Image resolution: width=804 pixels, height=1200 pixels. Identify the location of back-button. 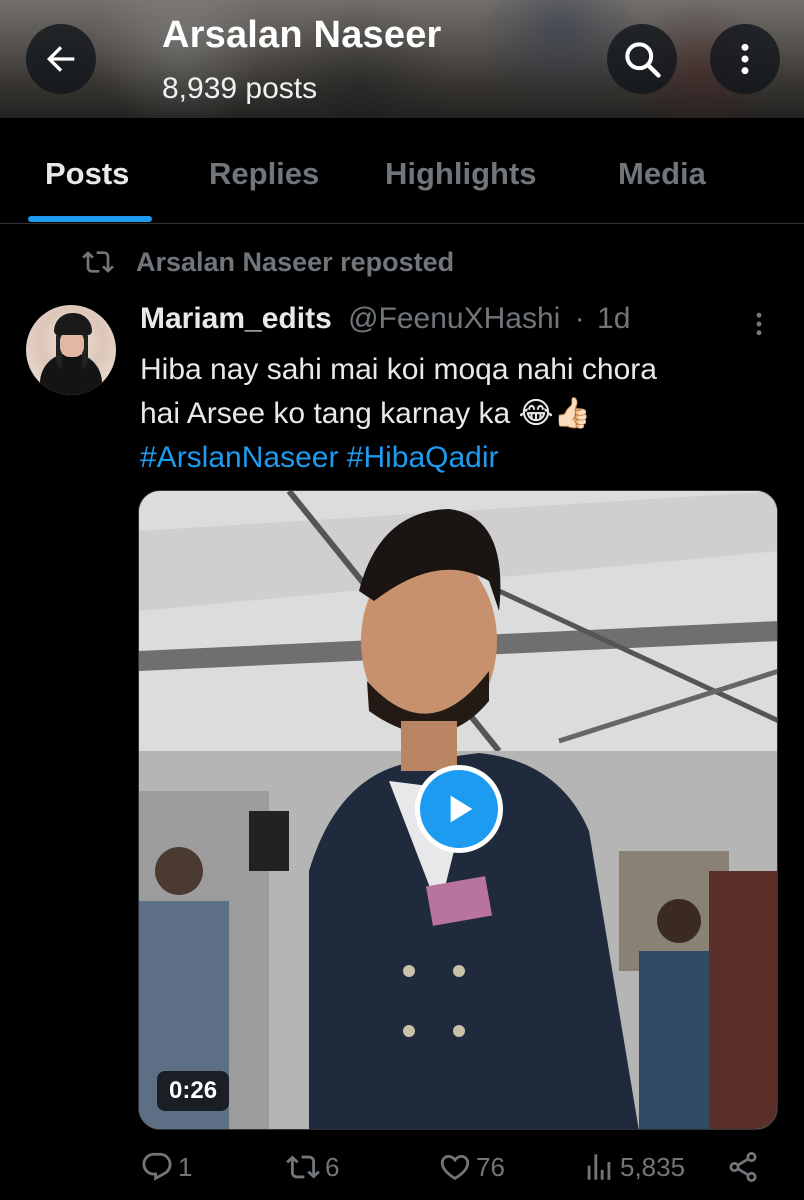
(61, 59).